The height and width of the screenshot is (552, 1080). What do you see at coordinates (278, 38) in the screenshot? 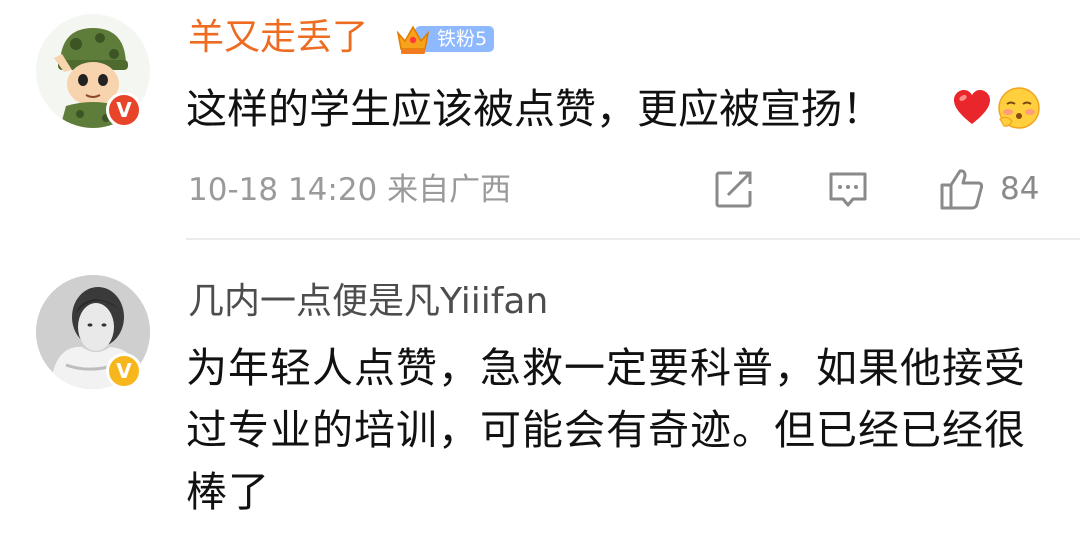
I see `username: 羊又走丢了` at bounding box center [278, 38].